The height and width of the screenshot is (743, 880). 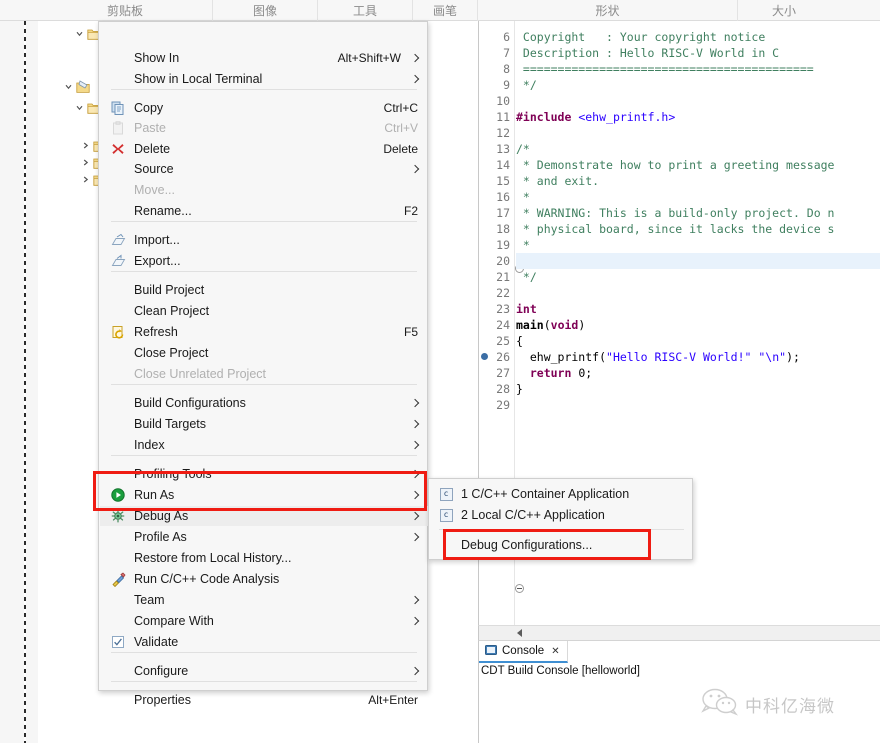 I want to click on current-line-highlight, so click(x=698, y=261).